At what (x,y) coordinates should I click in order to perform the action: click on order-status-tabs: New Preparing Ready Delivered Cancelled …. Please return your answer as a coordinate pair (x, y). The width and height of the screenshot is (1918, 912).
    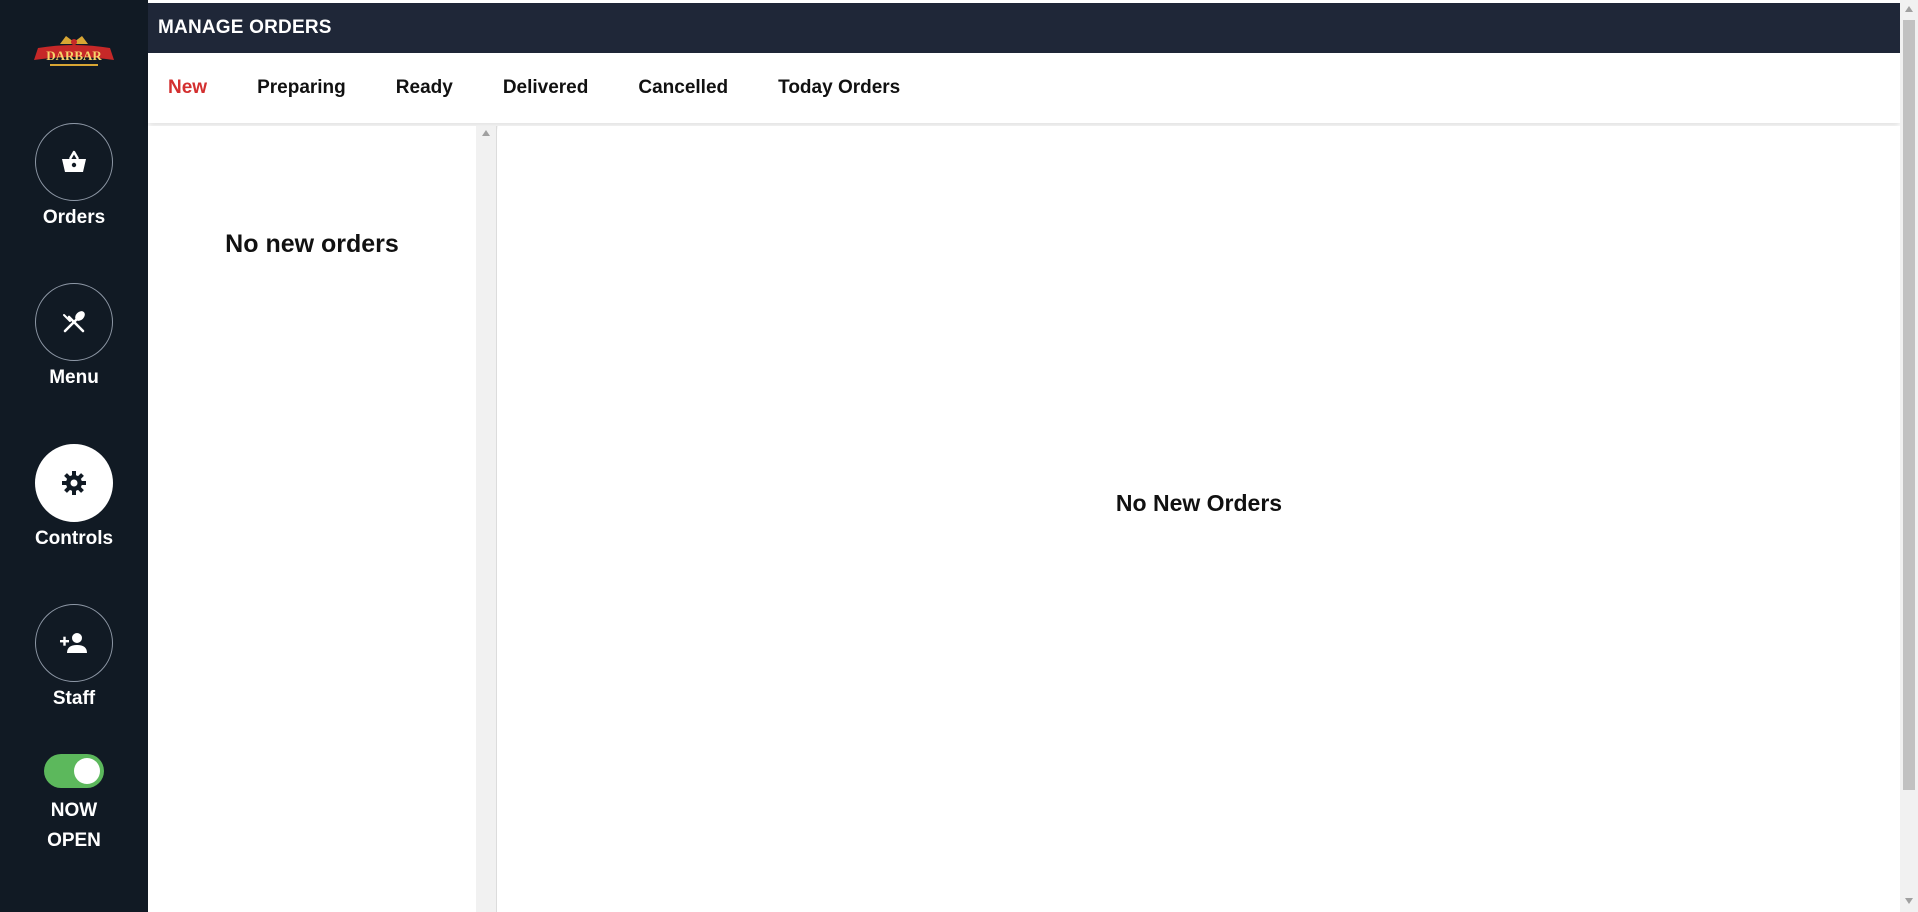
    Looking at the image, I should click on (1024, 88).